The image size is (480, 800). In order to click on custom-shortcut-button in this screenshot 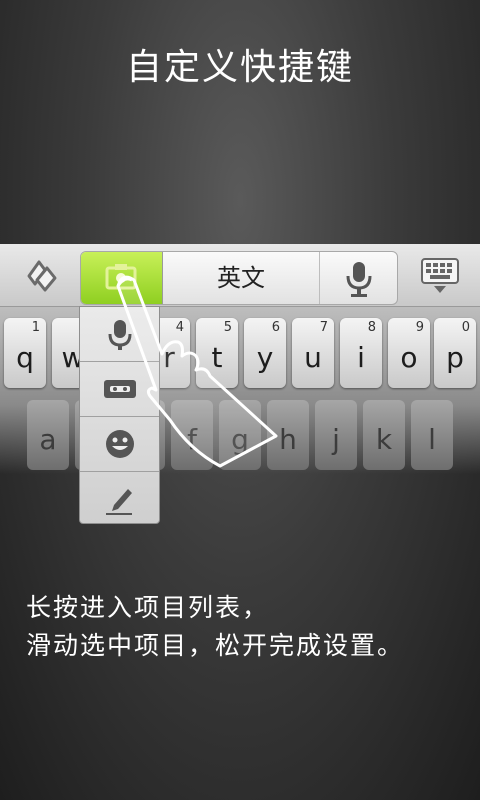, I will do `click(122, 278)`.